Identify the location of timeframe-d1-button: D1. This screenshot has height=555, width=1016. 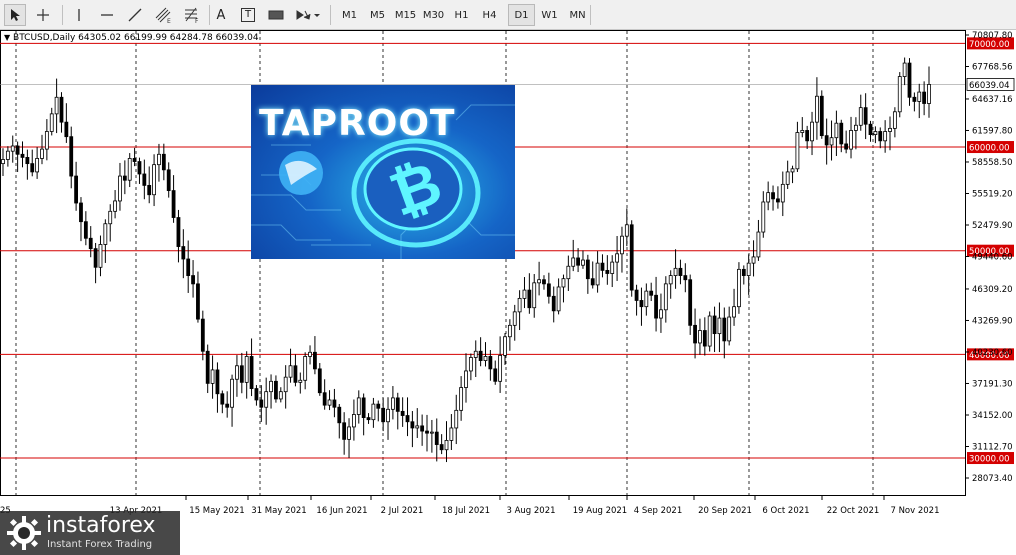
(521, 15).